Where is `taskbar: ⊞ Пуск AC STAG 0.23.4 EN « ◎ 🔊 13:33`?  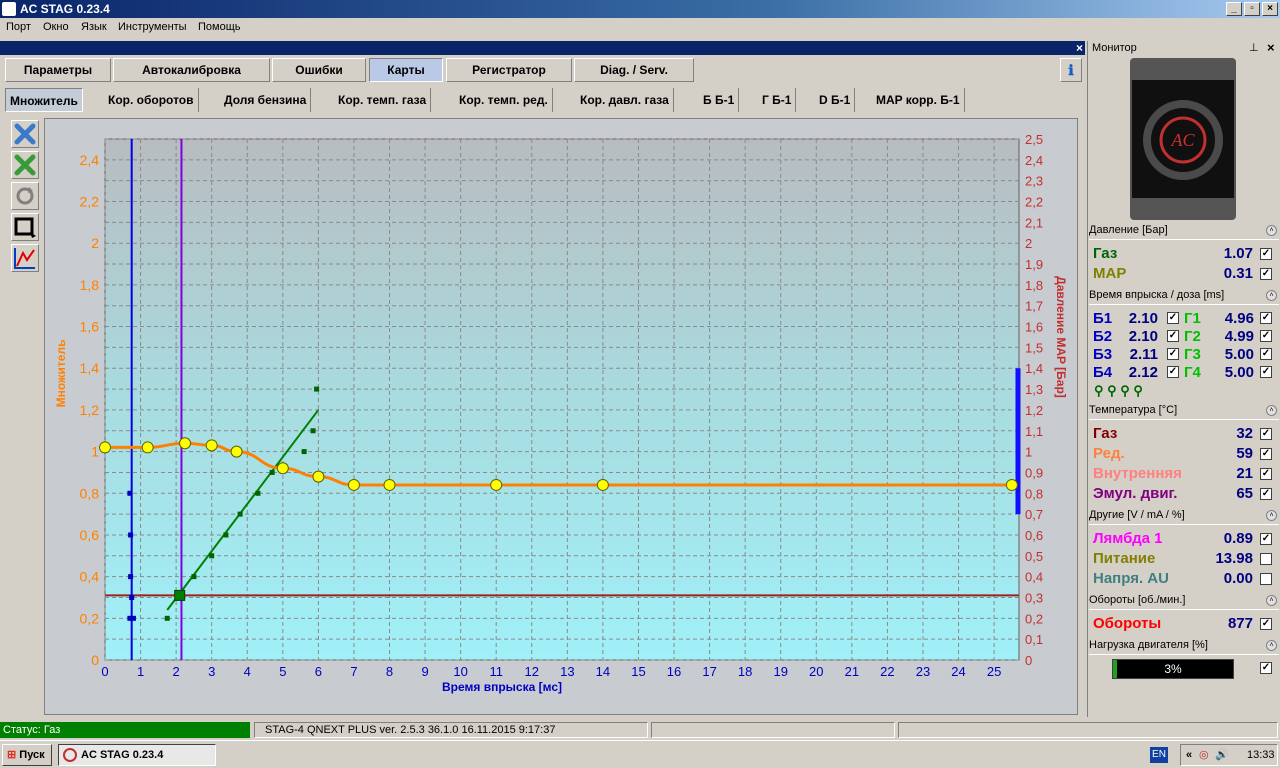 taskbar: ⊞ Пуск AC STAG 0.23.4 EN « ◎ 🔊 13:33 is located at coordinates (640, 754).